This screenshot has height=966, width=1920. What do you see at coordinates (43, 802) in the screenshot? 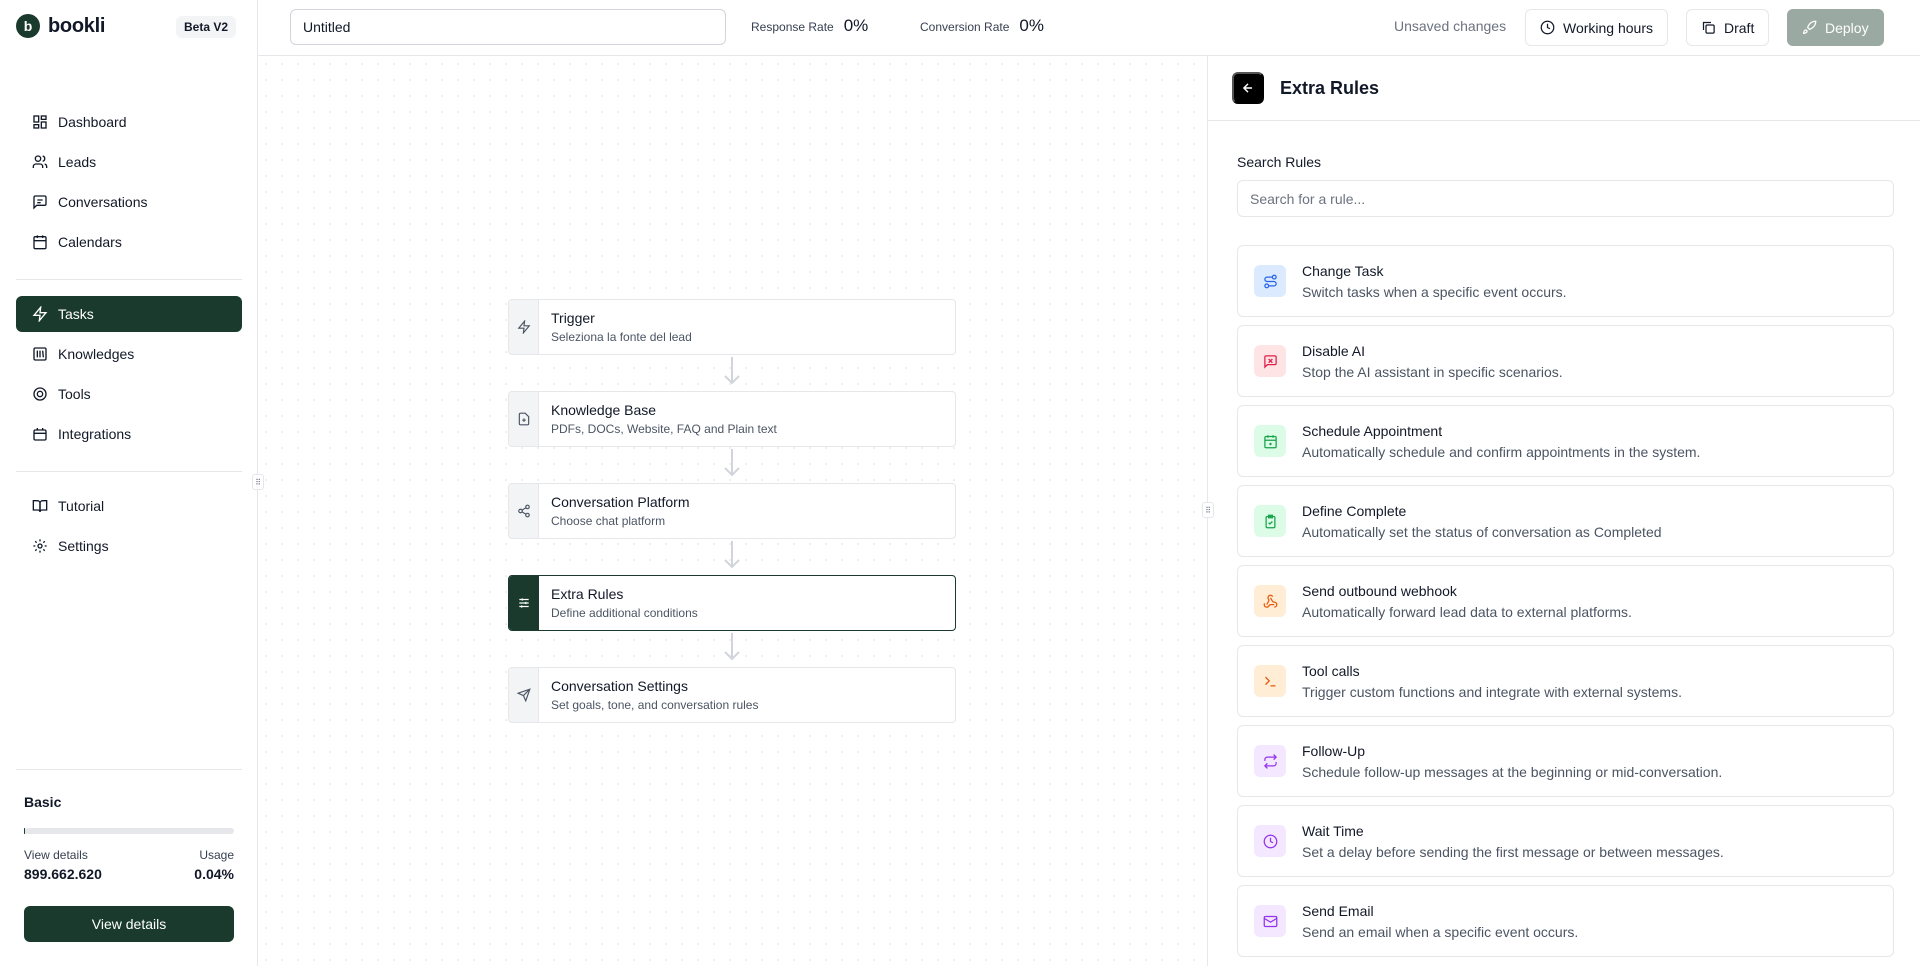
I see `plan-name: Basic` at bounding box center [43, 802].